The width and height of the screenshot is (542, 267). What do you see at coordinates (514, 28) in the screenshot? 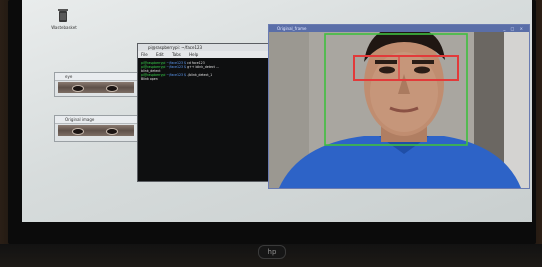
I see `window-controls: _ □ ×` at bounding box center [514, 28].